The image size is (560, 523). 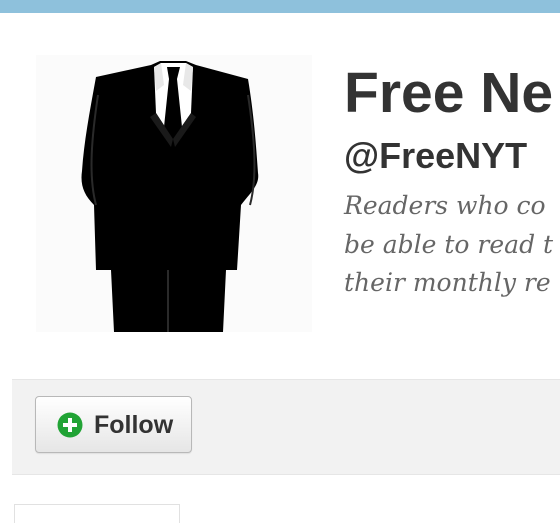 What do you see at coordinates (449, 93) in the screenshot?
I see `profile-name: Free Ne` at bounding box center [449, 93].